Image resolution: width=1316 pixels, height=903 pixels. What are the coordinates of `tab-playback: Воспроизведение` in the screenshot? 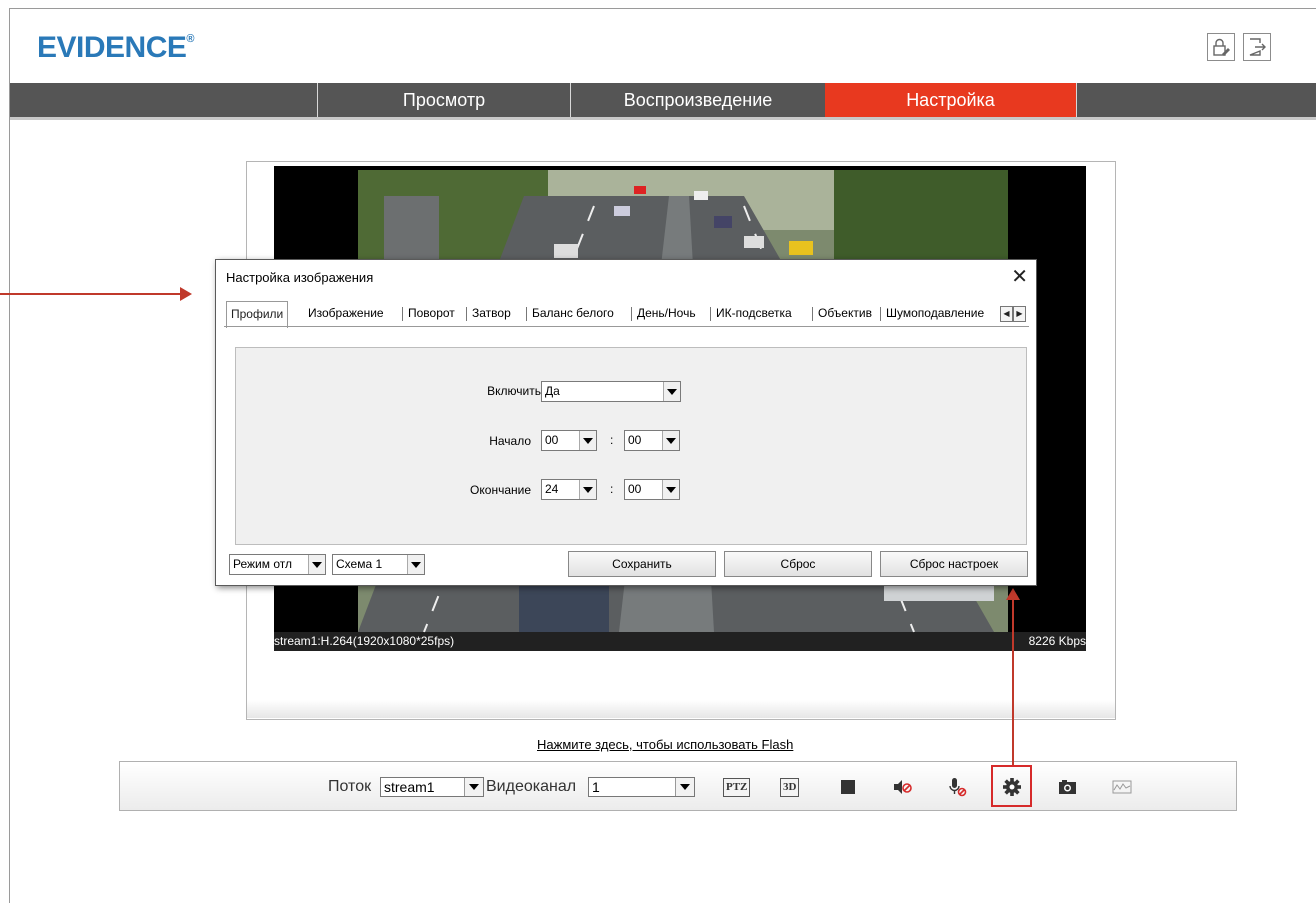 It's located at (698, 100).